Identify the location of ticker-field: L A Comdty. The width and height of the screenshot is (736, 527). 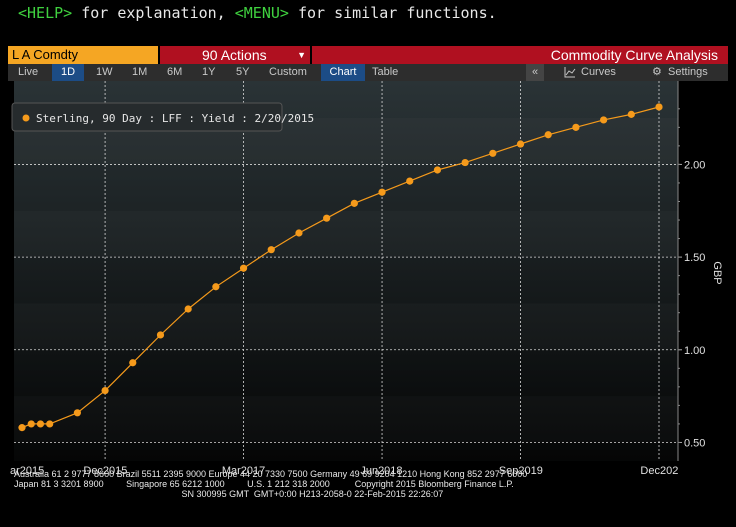
(83, 55).